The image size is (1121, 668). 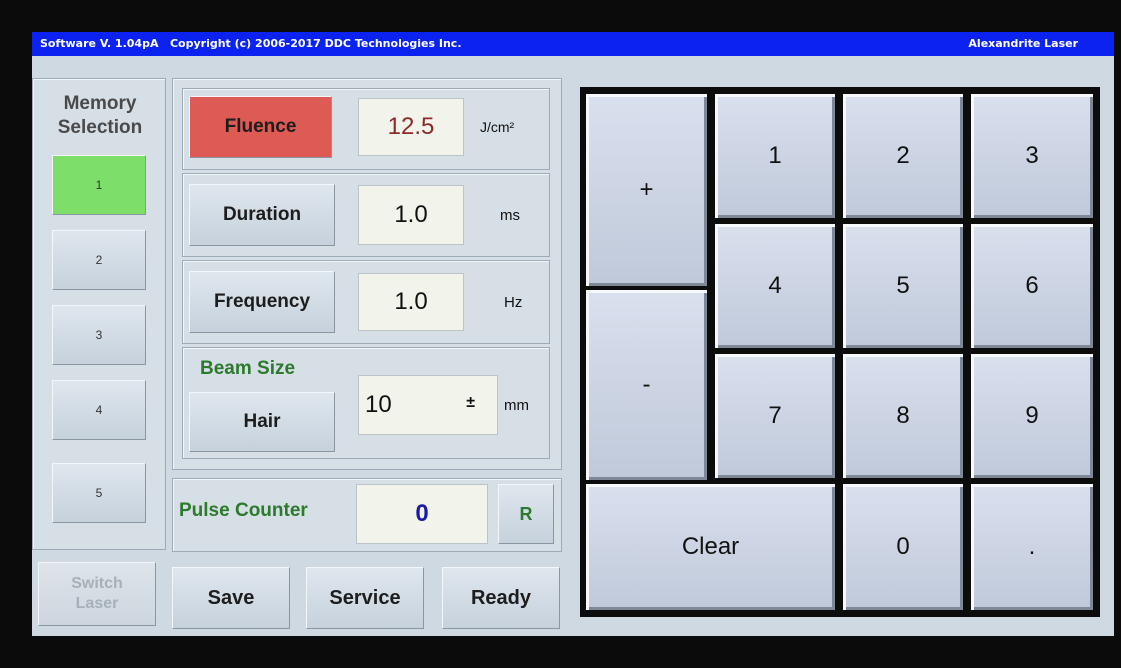 I want to click on key-1-label: 1, so click(x=775, y=155).